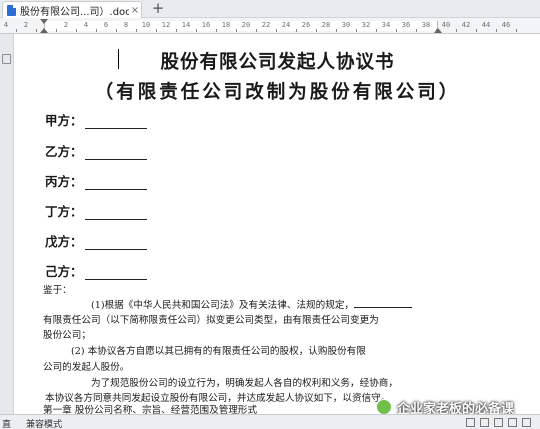 The width and height of the screenshot is (540, 429). What do you see at coordinates (223, 305) in the screenshot?
I see `paragraph-text: (1)根据《中华人民共和国公司法》及有关法律、法规的规定，` at bounding box center [223, 305].